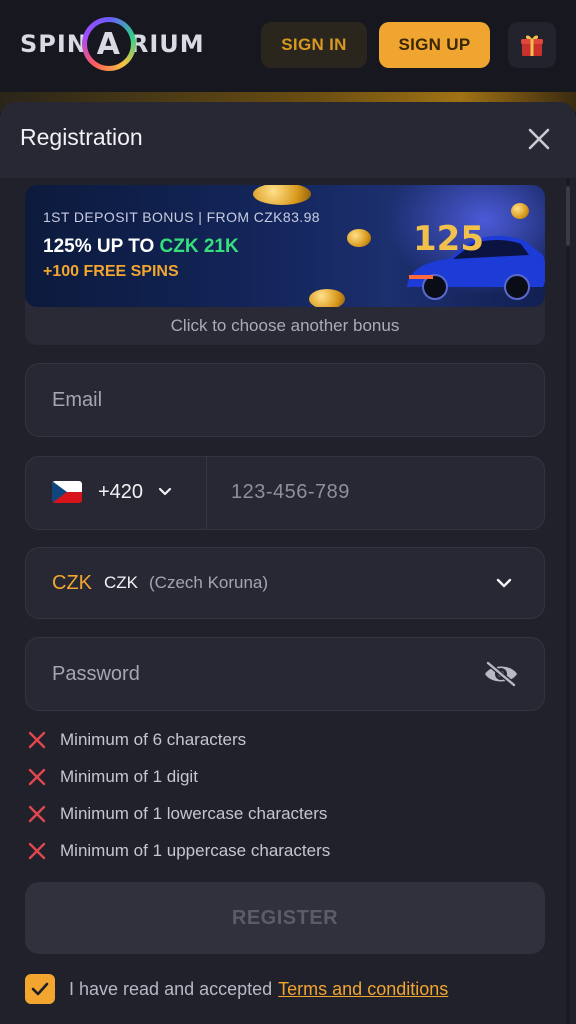 The width and height of the screenshot is (576, 1024). What do you see at coordinates (434, 45) in the screenshot?
I see `sign-up-button: SIGN UP` at bounding box center [434, 45].